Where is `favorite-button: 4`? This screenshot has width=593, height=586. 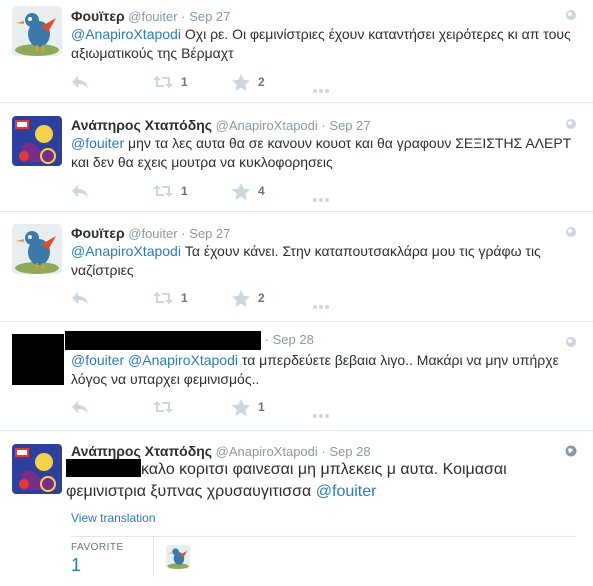 favorite-button: 4 is located at coordinates (248, 191).